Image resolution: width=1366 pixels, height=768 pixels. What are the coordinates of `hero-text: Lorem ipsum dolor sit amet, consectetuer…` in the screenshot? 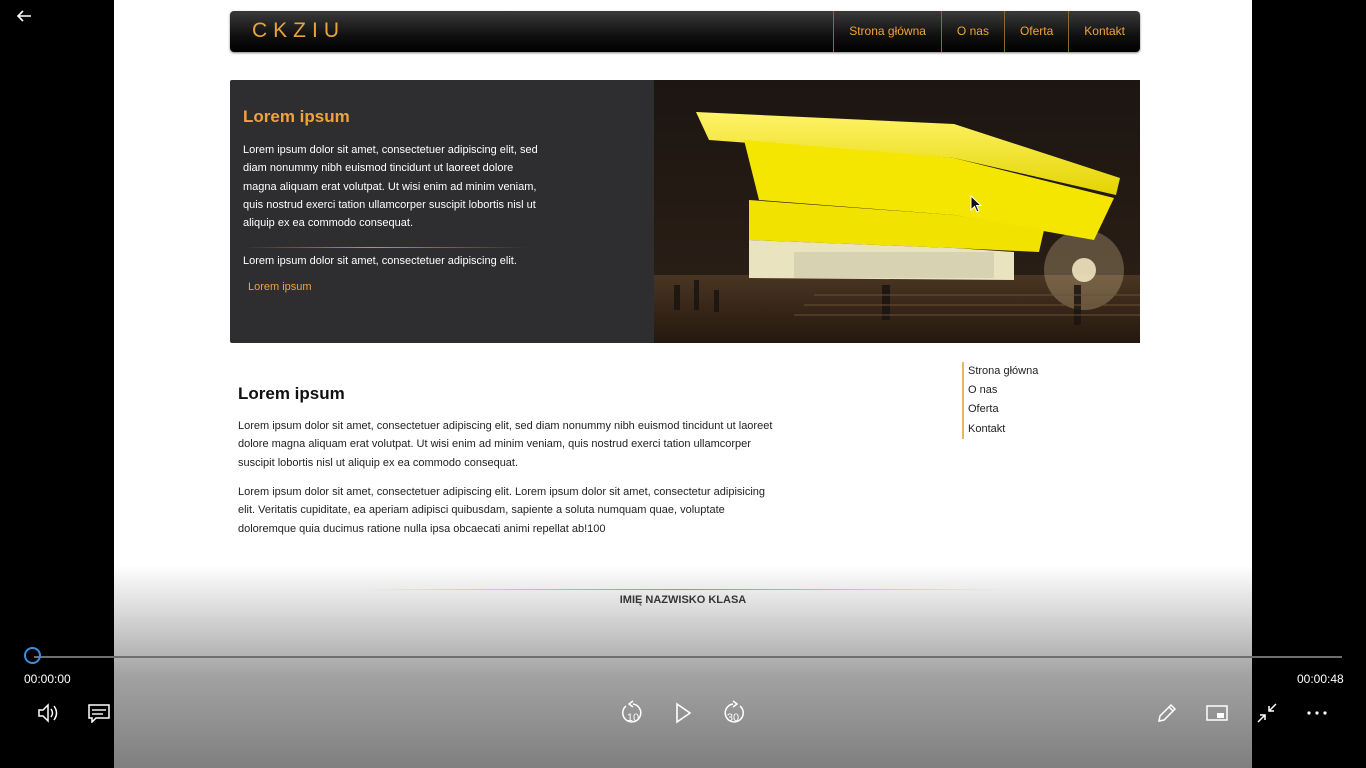 It's located at (390, 187).